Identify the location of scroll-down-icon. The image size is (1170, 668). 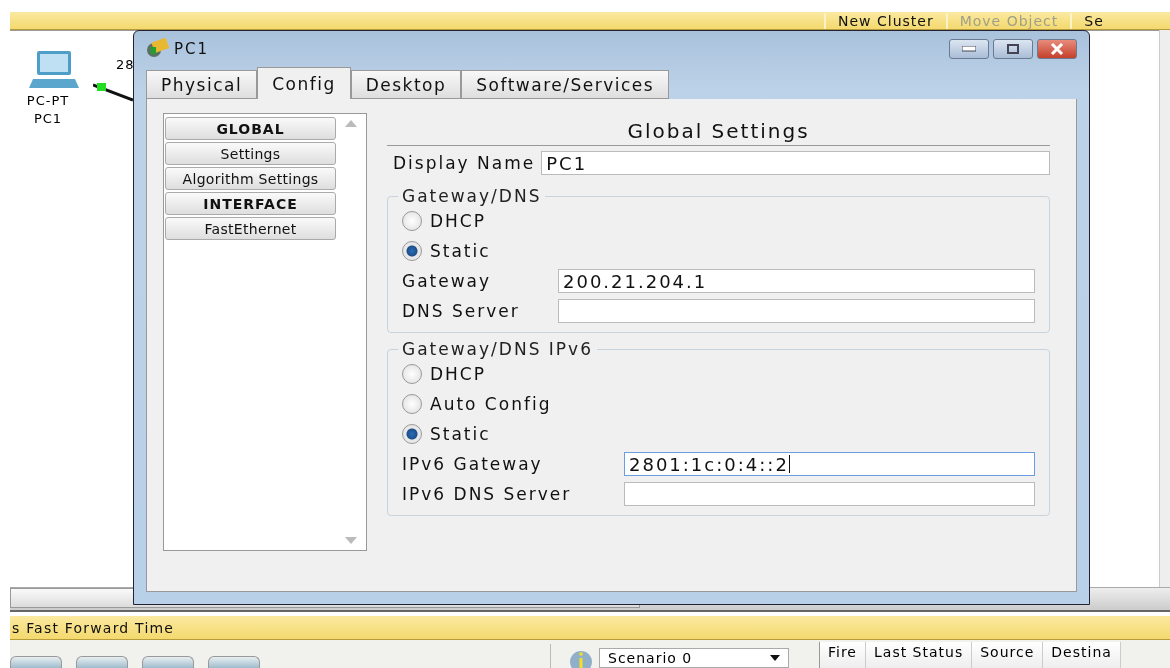
(351, 540).